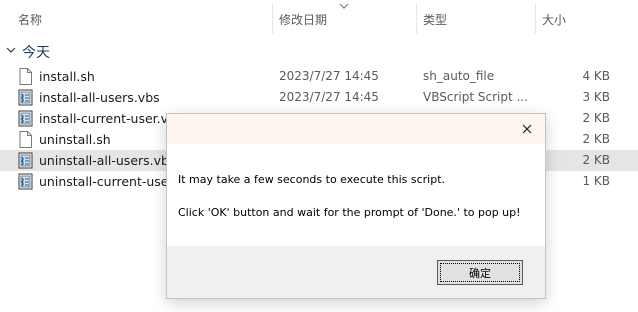 The width and height of the screenshot is (638, 312). What do you see at coordinates (108, 181) in the screenshot?
I see `file-name: uninstall-current-user.` at bounding box center [108, 181].